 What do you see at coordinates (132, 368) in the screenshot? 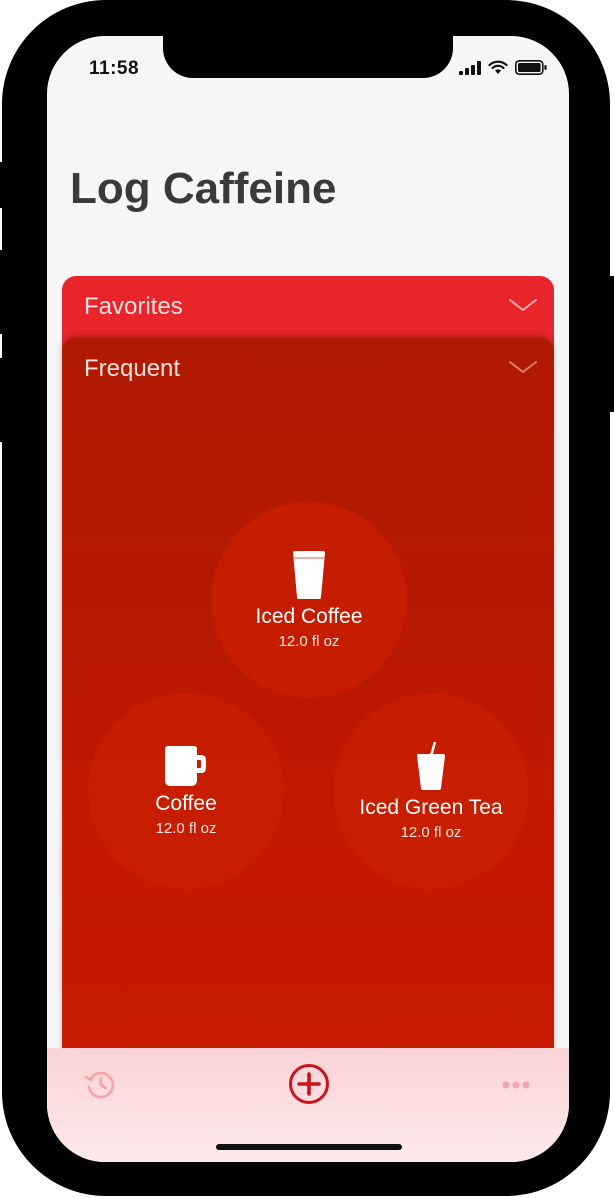
I see `frequent-section-title: Frequent` at bounding box center [132, 368].